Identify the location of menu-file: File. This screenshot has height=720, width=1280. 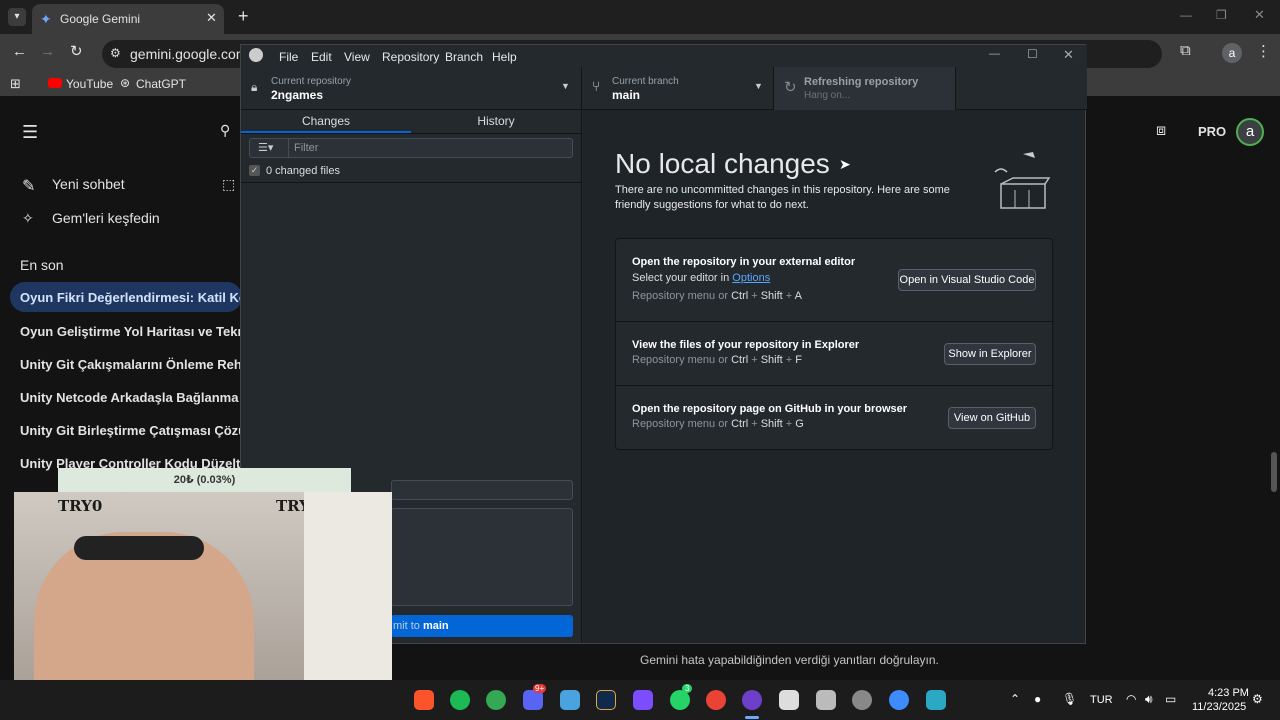
(288, 57).